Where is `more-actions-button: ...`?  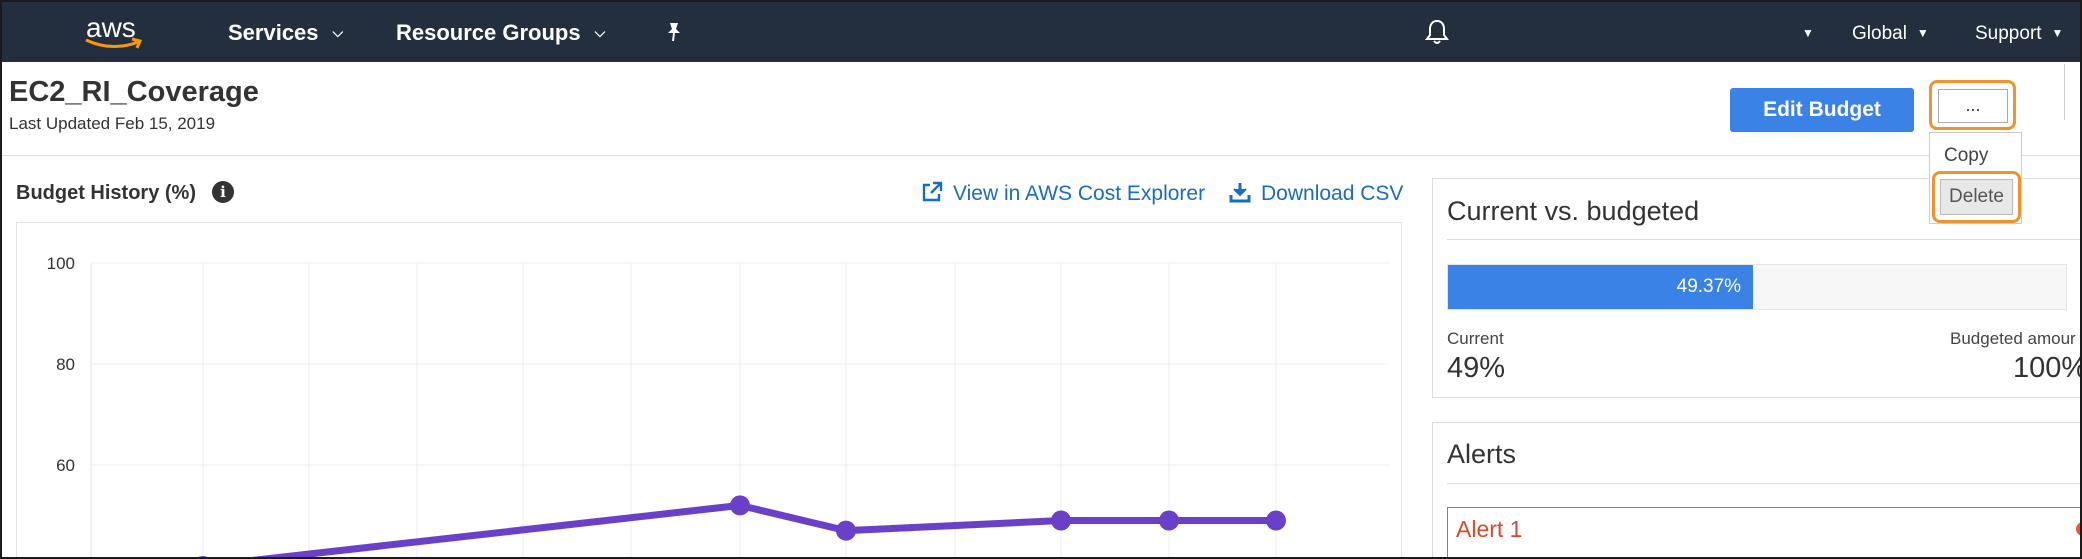 more-actions-button: ... is located at coordinates (1973, 106).